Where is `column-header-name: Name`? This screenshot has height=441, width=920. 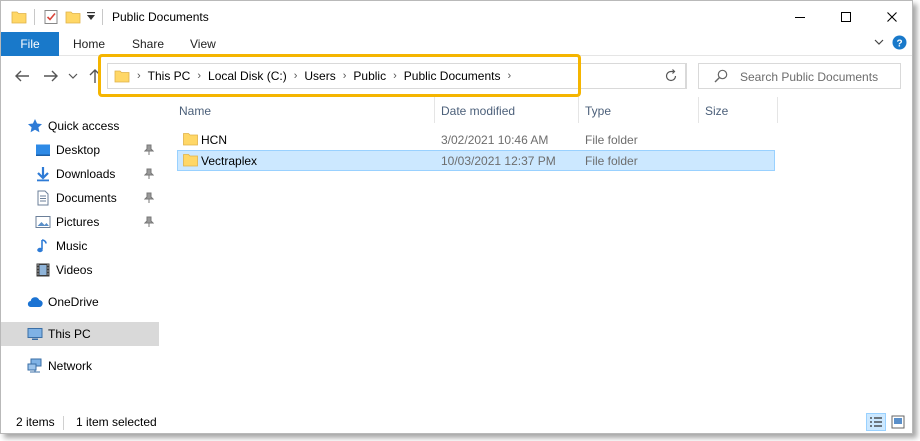
column-header-name: Name is located at coordinates (195, 111).